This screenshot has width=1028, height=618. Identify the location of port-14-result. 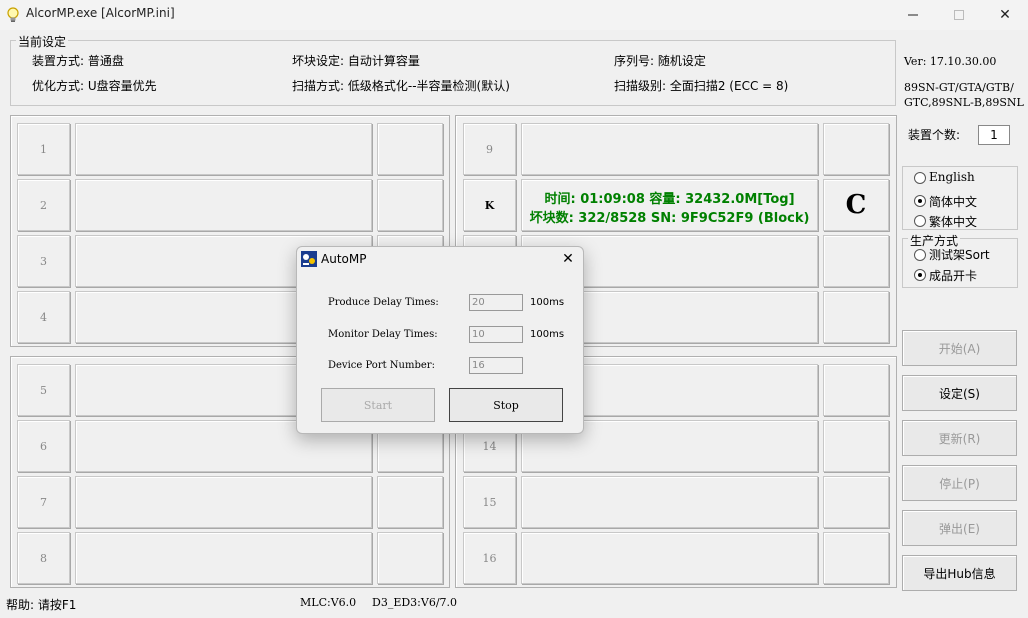
(856, 446).